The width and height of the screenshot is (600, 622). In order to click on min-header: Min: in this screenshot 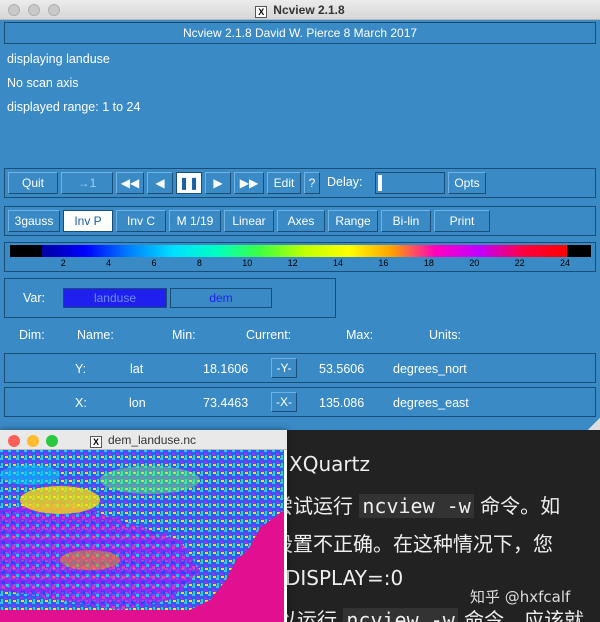, I will do `click(184, 335)`.